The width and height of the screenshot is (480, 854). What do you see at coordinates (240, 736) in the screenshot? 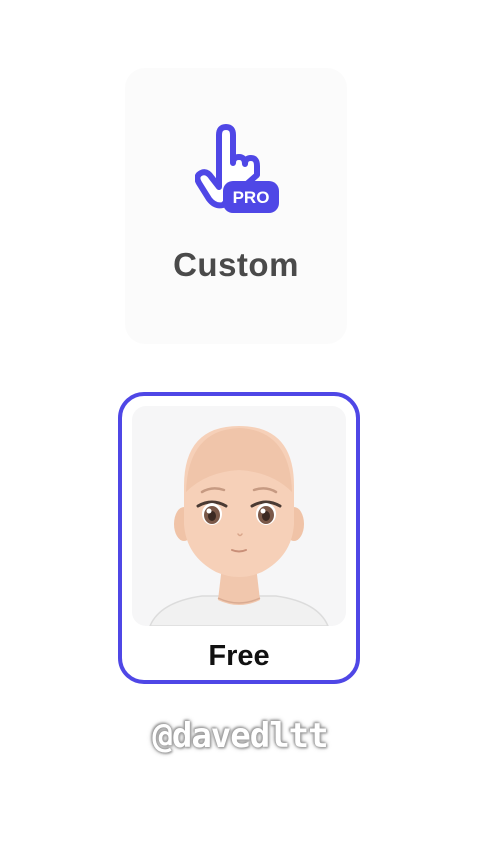
I see `watermark-text: @davedltt` at bounding box center [240, 736].